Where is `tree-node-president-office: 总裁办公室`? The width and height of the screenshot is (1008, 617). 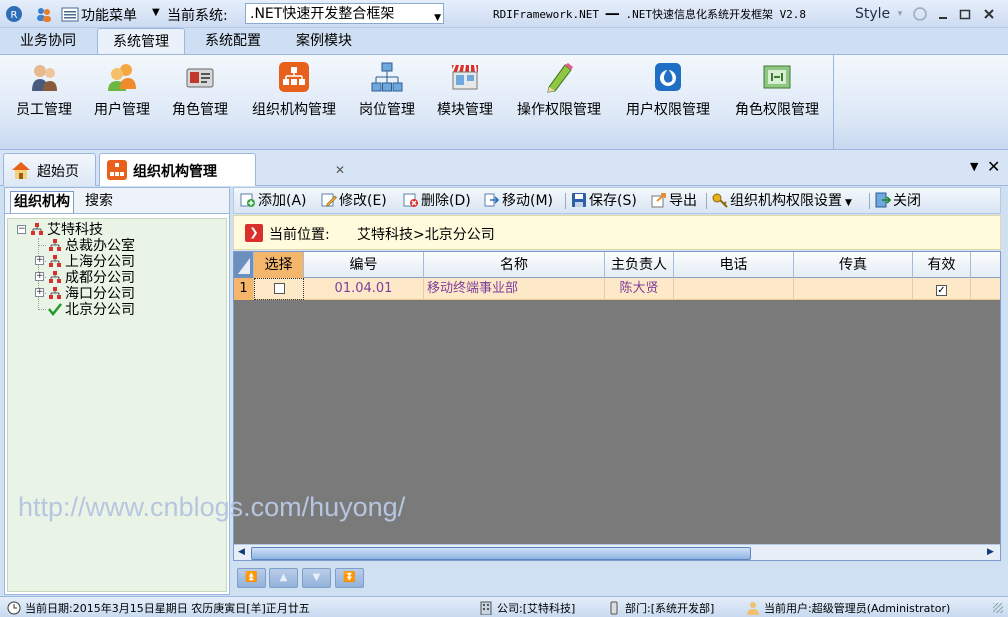
tree-node-president-office: 总裁办公室 is located at coordinates (91, 246).